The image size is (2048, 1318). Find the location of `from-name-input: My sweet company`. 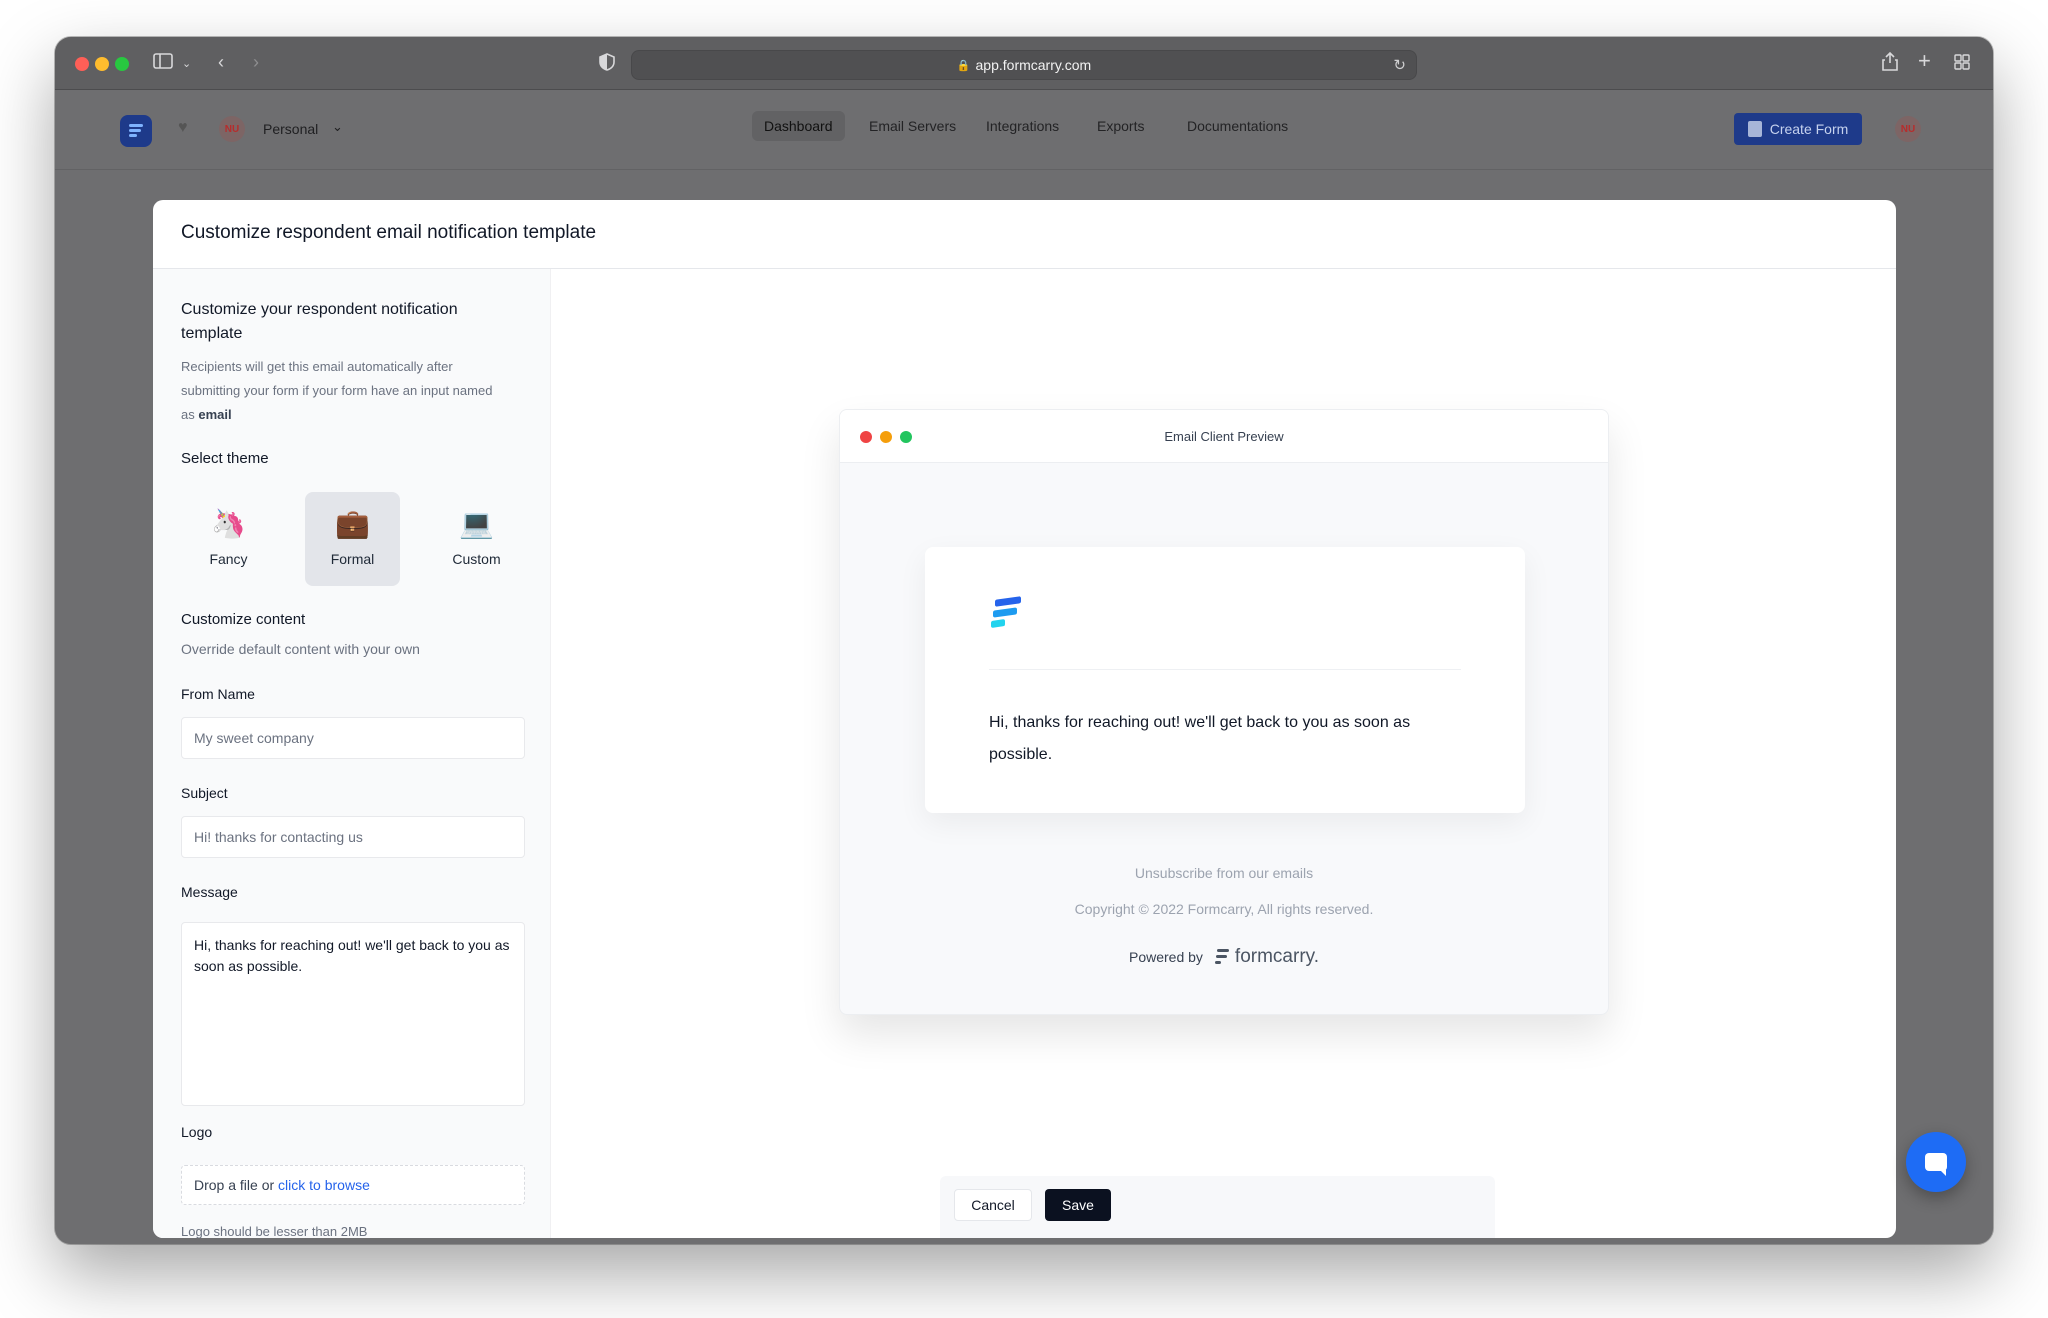

from-name-input: My sweet company is located at coordinates (353, 738).